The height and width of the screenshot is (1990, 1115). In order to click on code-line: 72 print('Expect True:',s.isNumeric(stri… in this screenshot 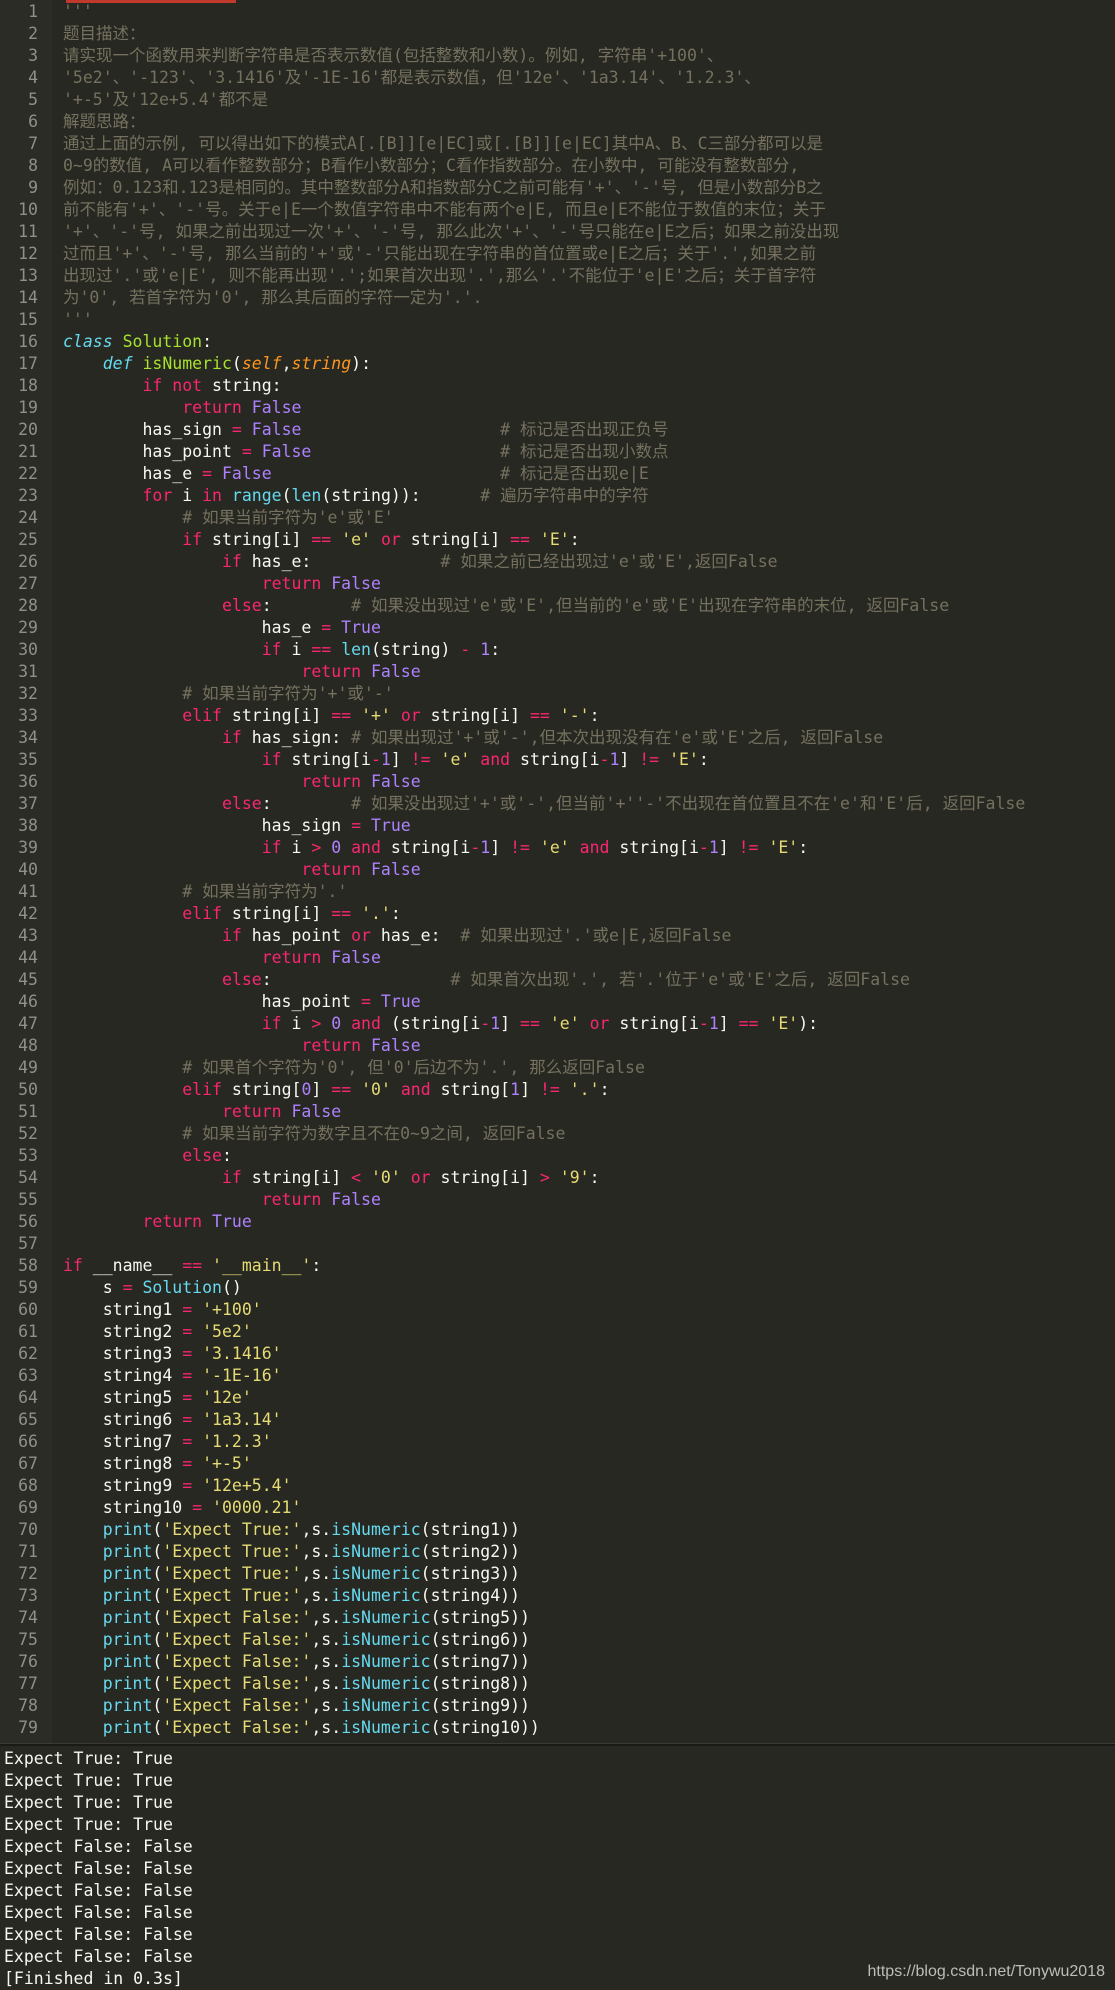, I will do `click(557, 1574)`.